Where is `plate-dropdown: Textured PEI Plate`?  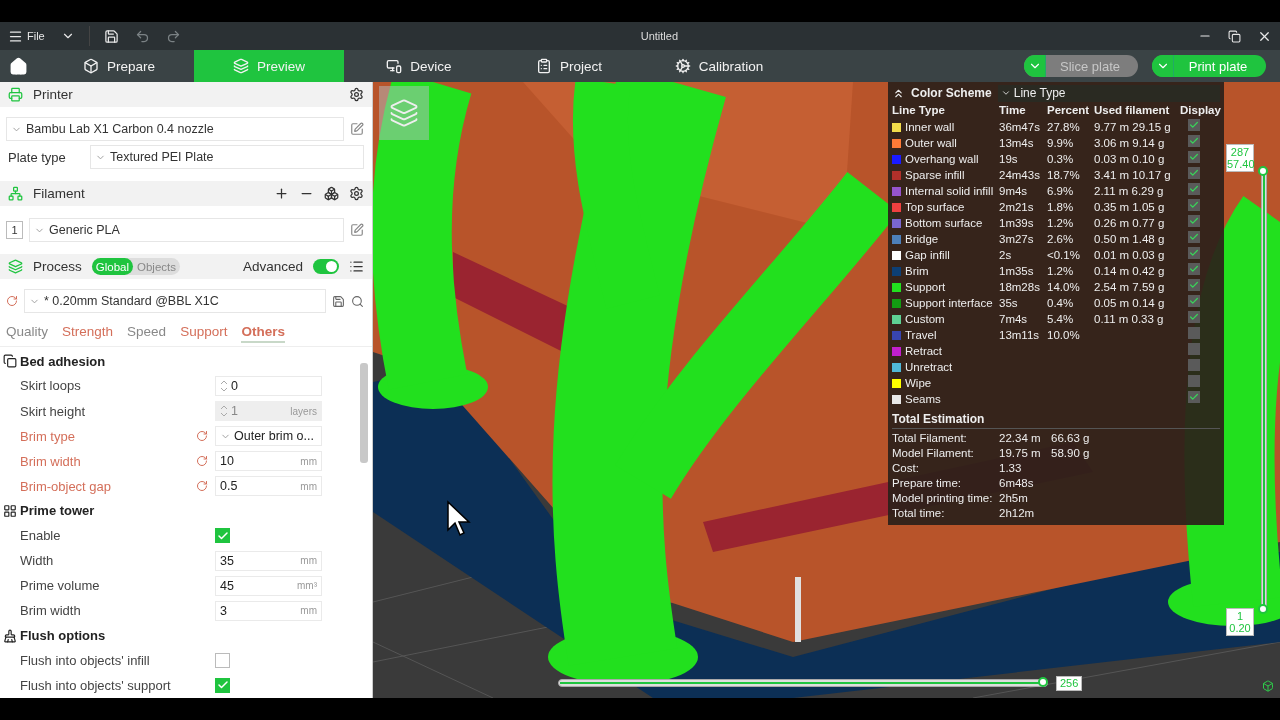 plate-dropdown: Textured PEI Plate is located at coordinates (227, 157).